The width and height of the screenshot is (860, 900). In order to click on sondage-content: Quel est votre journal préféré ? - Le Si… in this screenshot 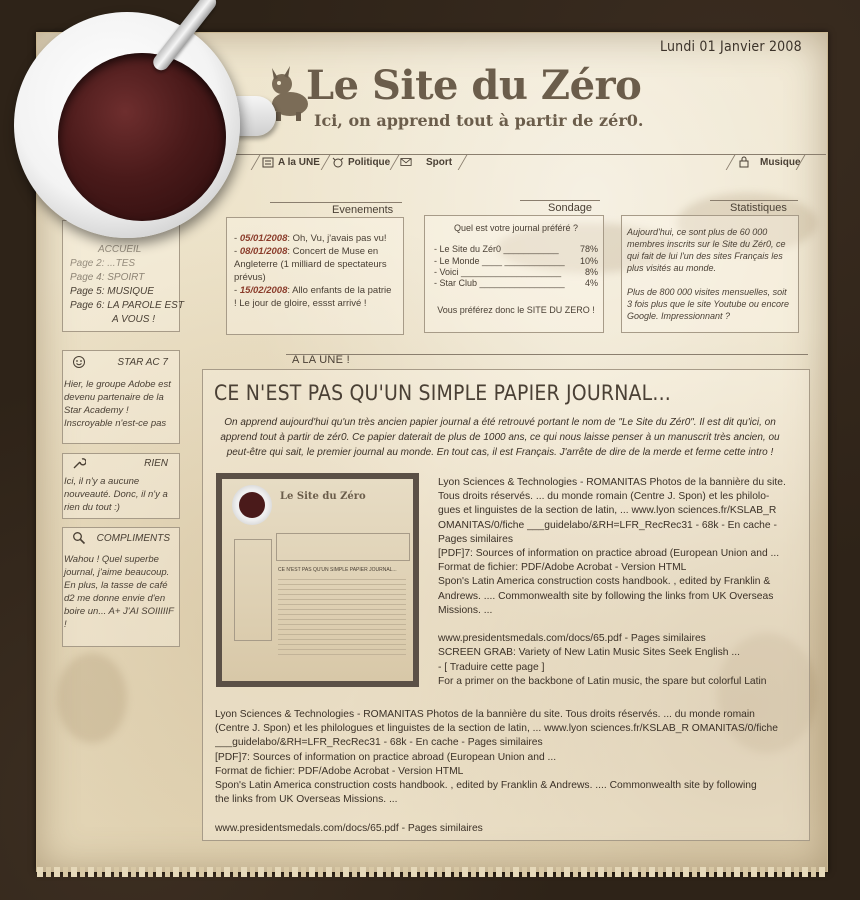, I will do `click(516, 270)`.